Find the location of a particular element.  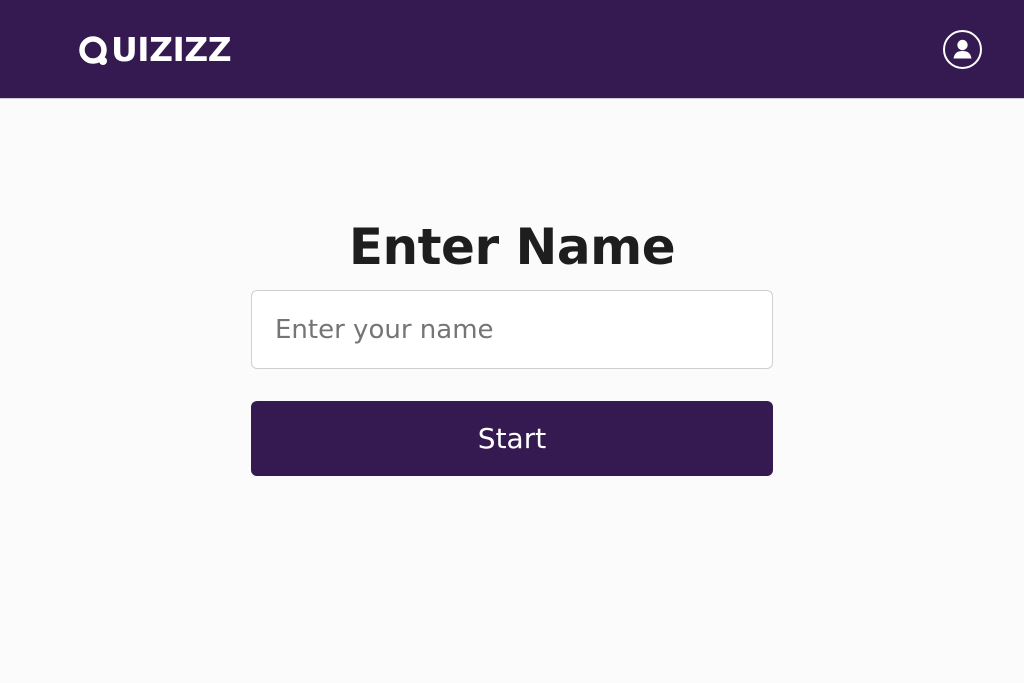

logo-wordmark: UIZIZZ is located at coordinates (171, 49).